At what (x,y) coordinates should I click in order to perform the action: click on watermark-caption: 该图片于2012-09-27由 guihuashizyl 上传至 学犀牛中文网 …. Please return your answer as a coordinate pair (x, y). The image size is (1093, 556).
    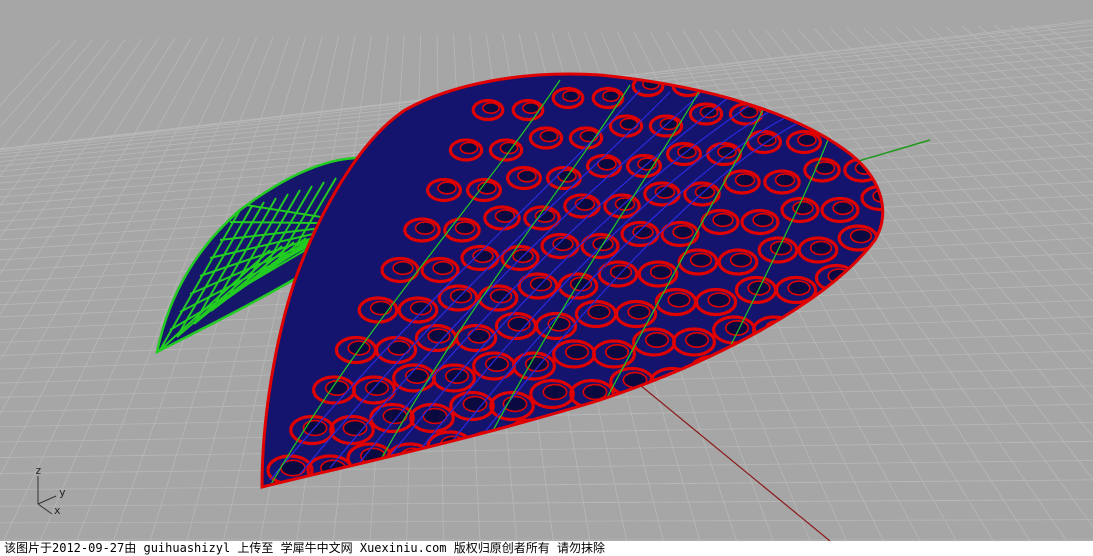
    Looking at the image, I should click on (546, 548).